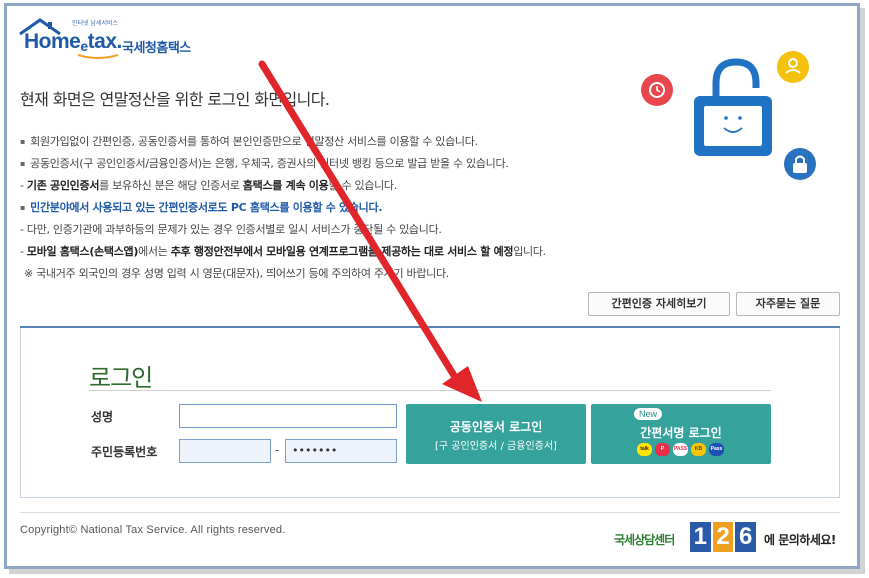 This screenshot has width=869, height=578. What do you see at coordinates (662, 449) in the screenshot?
I see `payco-icon: P` at bounding box center [662, 449].